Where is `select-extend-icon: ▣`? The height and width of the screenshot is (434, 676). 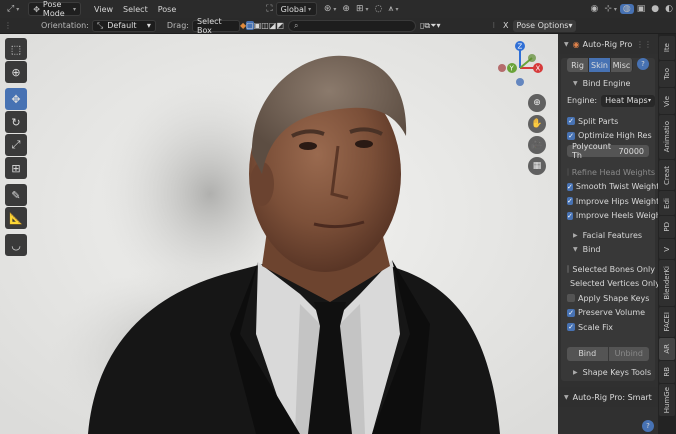 select-extend-icon: ▣ is located at coordinates (258, 25).